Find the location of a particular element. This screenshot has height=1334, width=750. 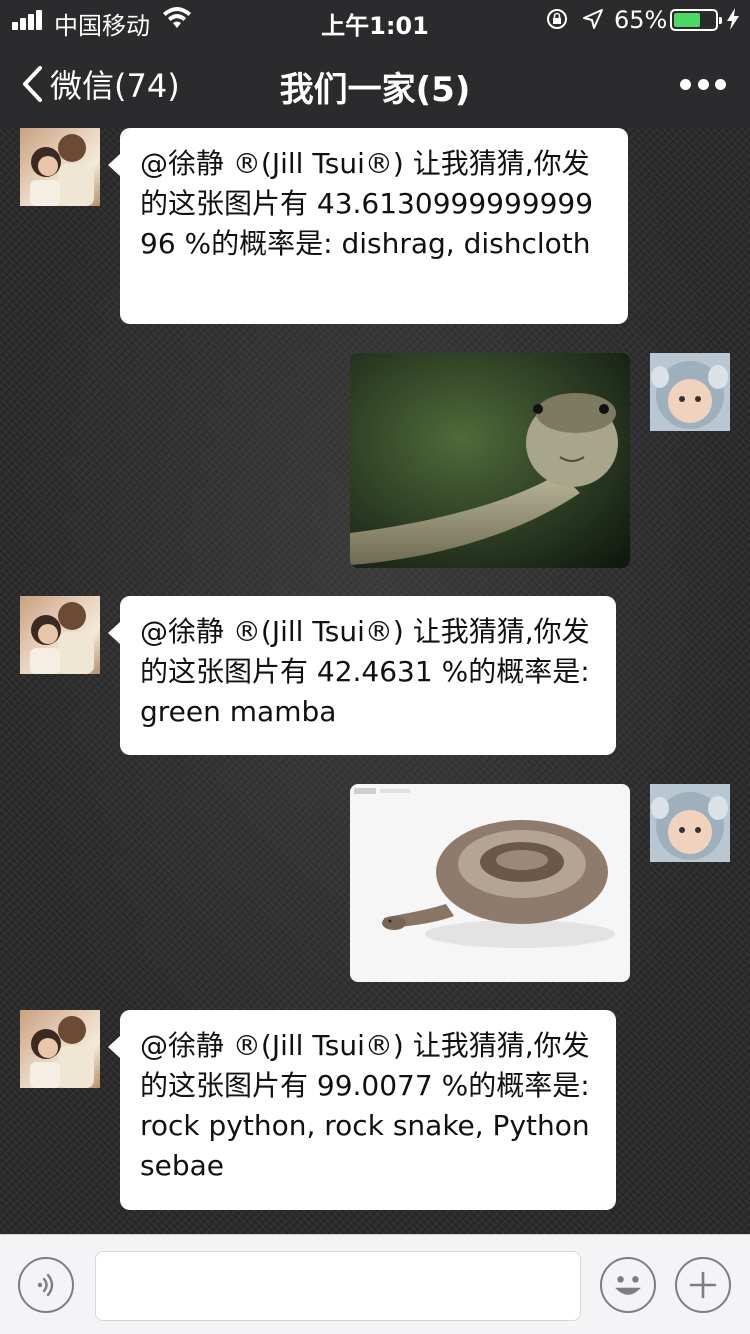

input-bar is located at coordinates (375, 1284).